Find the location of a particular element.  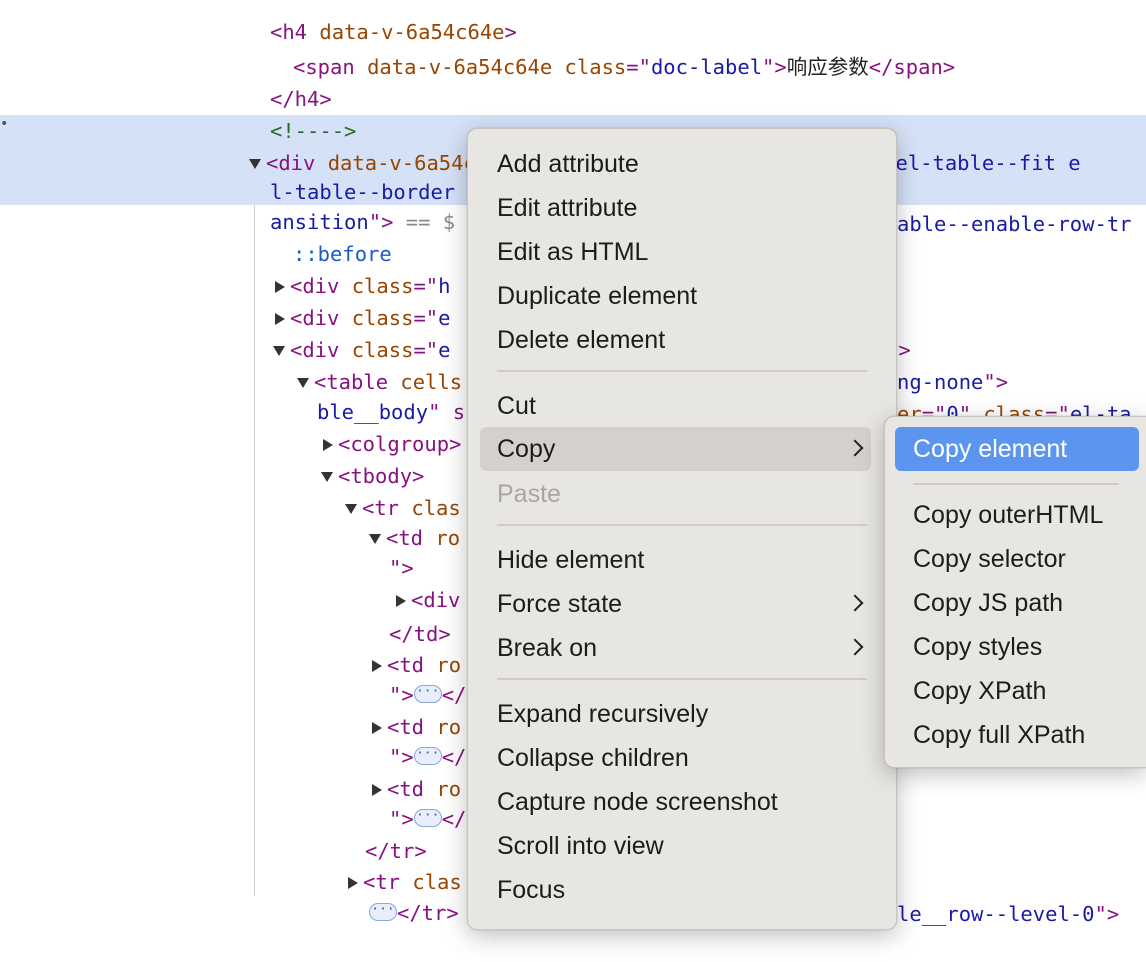

menu-item-add-attribute: Add attribute is located at coordinates (675, 164).